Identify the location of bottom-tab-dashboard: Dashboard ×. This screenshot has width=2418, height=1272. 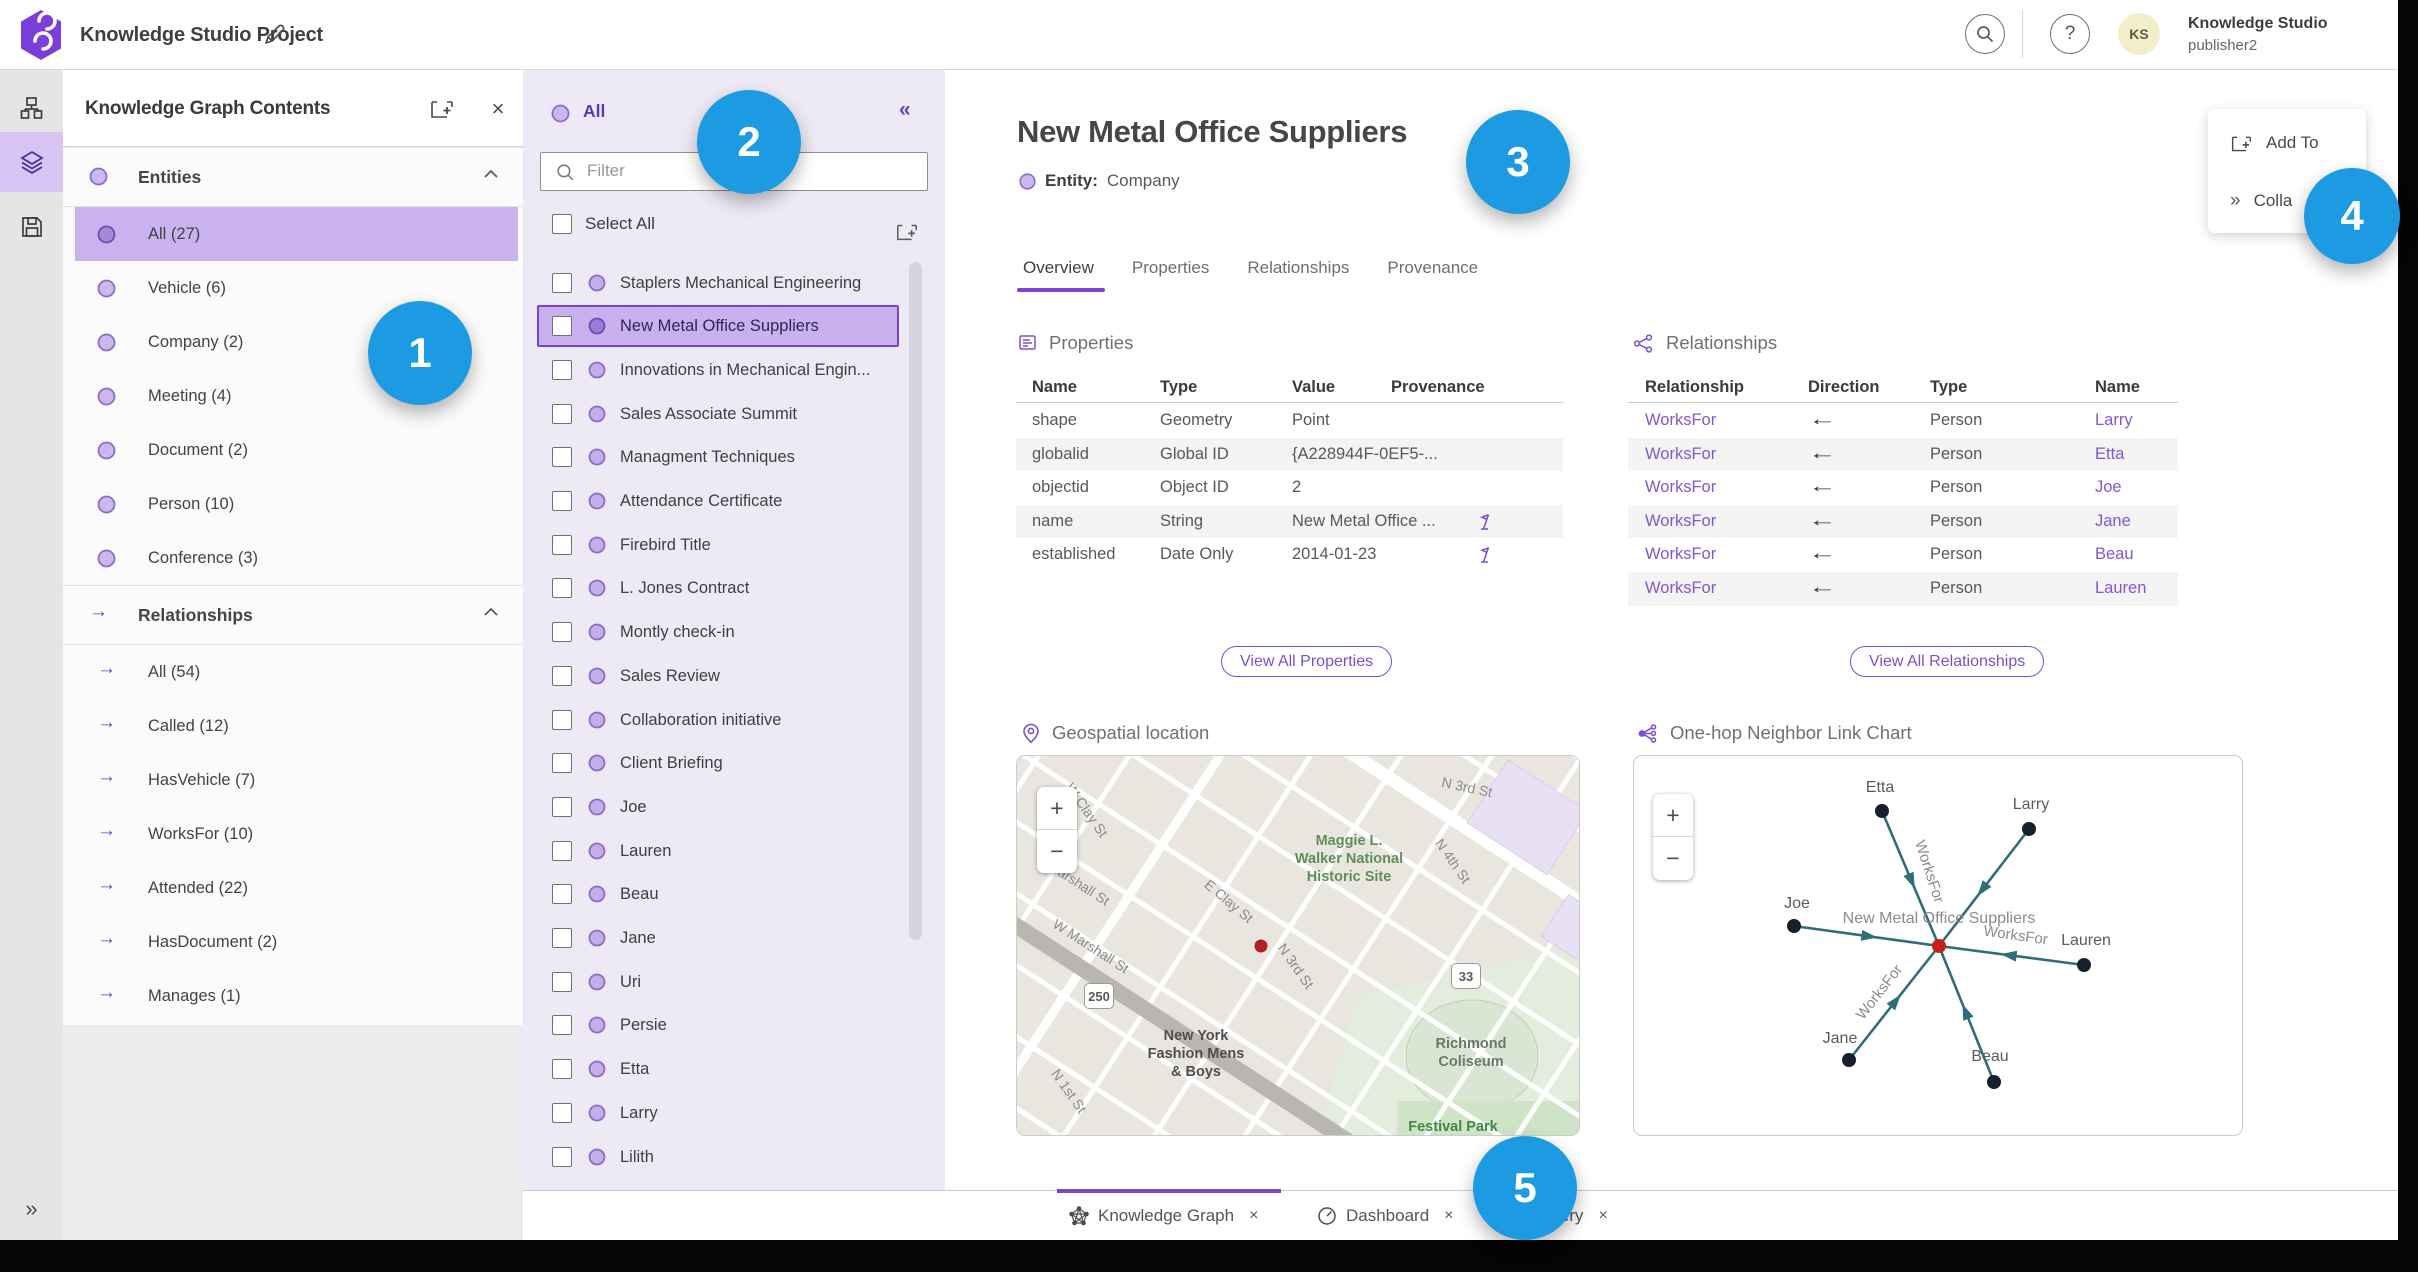
(1386, 1215).